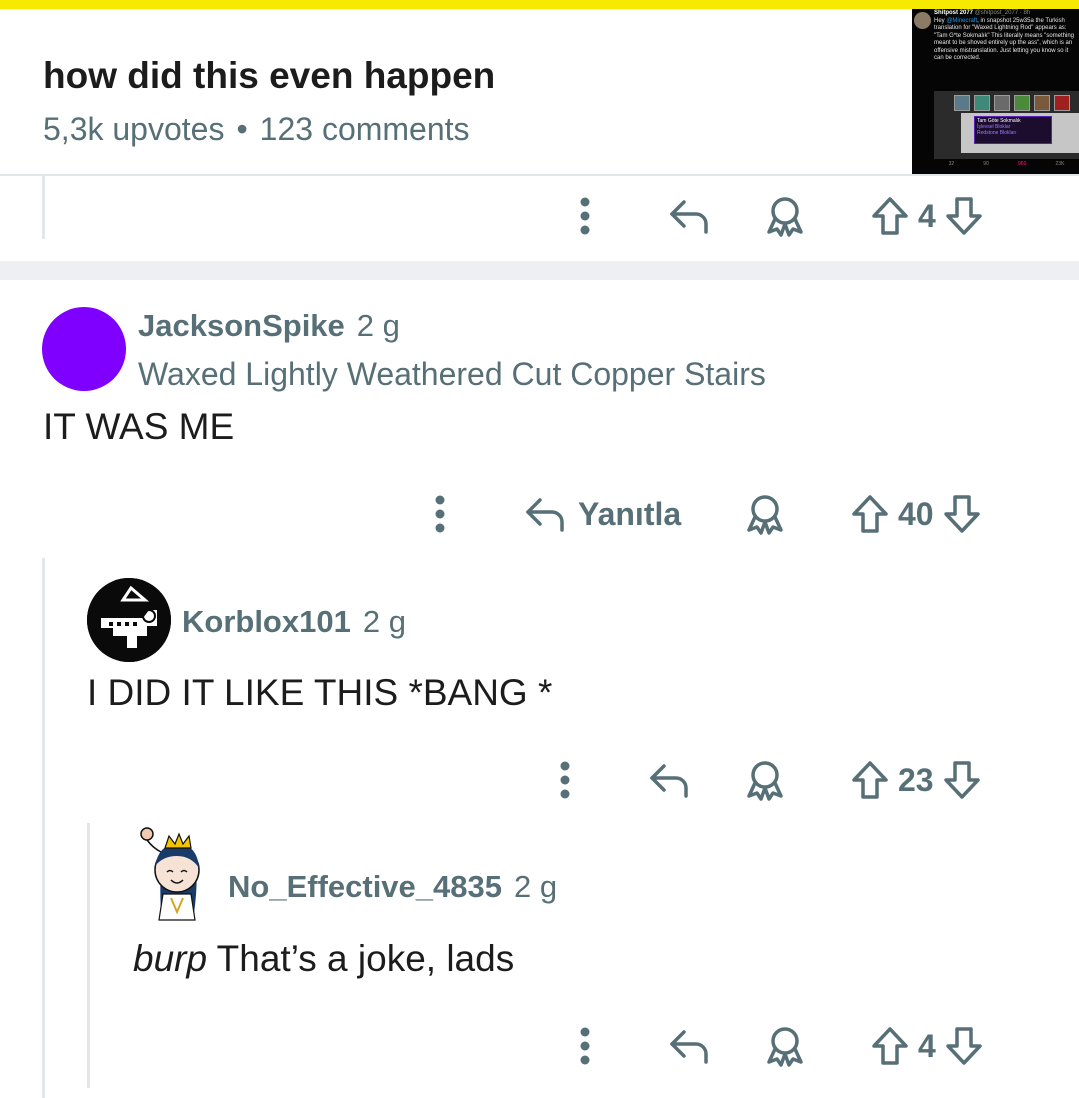  Describe the element at coordinates (539, 4) in the screenshot. I see `top-accent-bar` at that location.